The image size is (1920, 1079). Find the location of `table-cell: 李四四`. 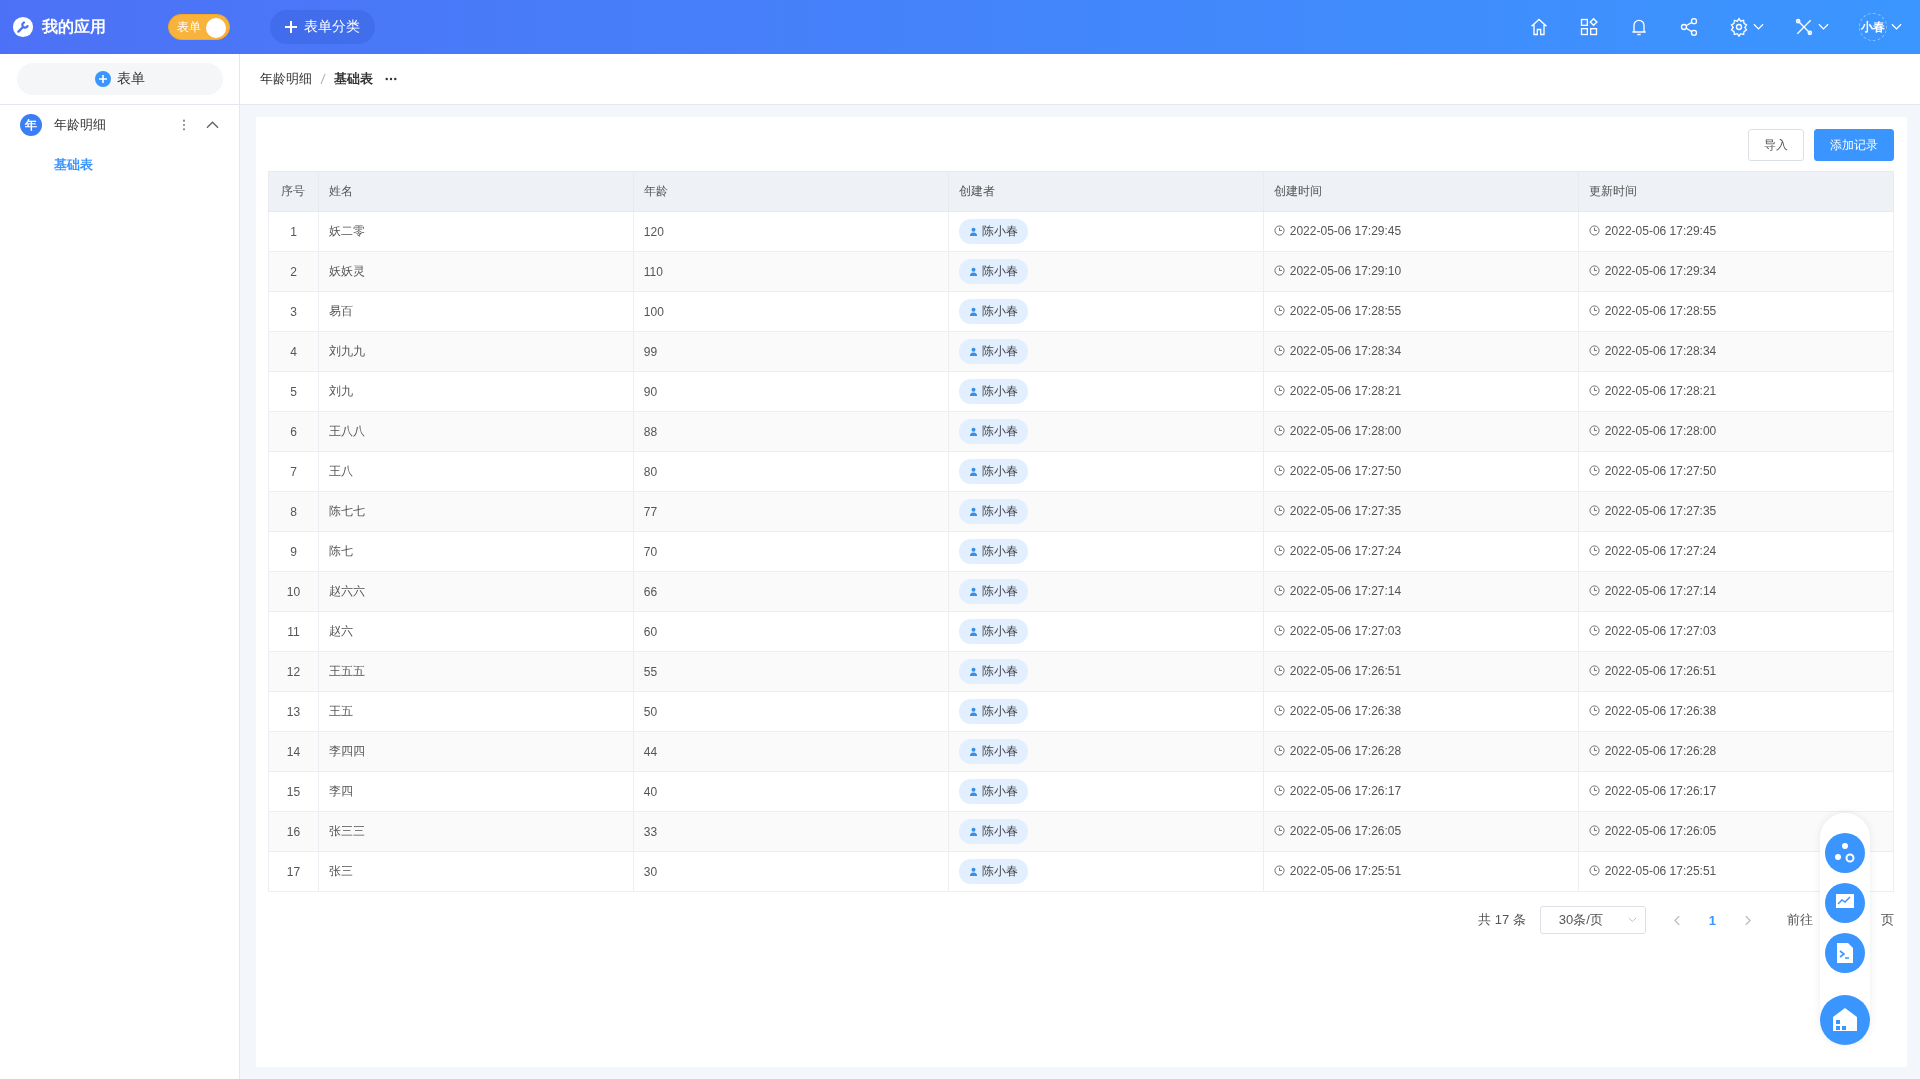

table-cell: 李四四 is located at coordinates (476, 751).